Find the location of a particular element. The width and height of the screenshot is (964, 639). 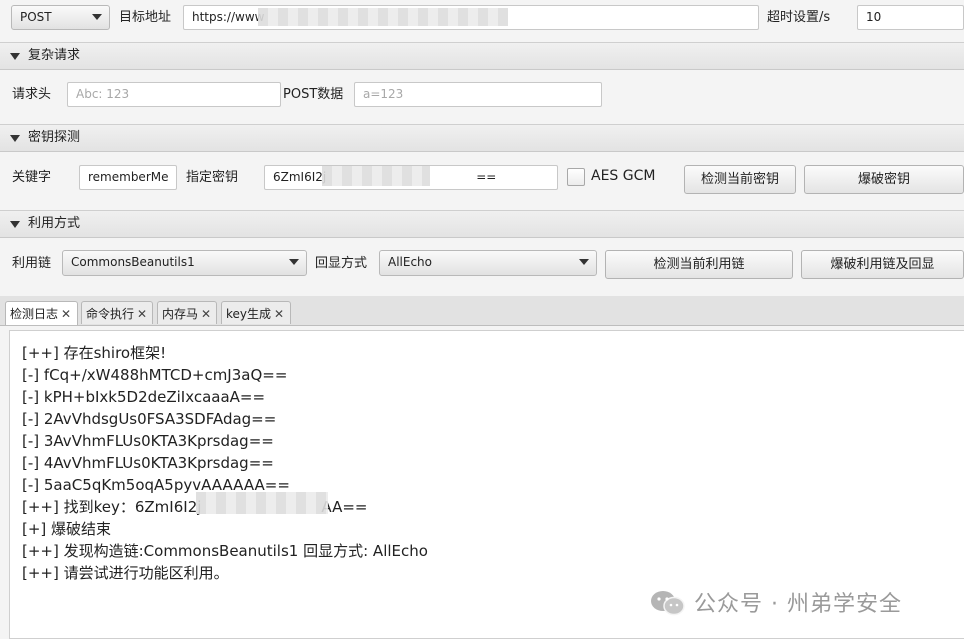

key-value-suffix: == is located at coordinates (486, 177).